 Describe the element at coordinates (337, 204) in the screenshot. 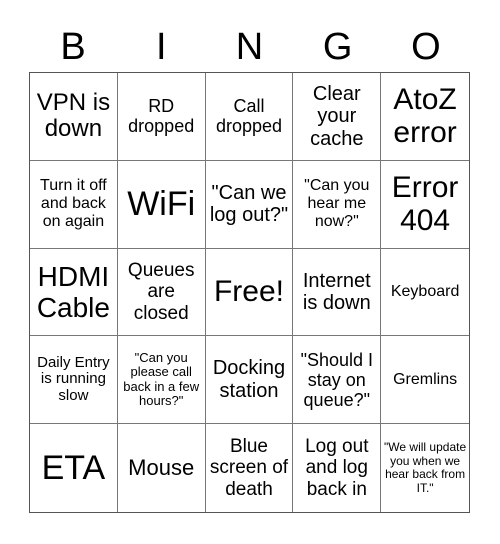

I see `bingo-cell: "Can you hear me now?"` at that location.